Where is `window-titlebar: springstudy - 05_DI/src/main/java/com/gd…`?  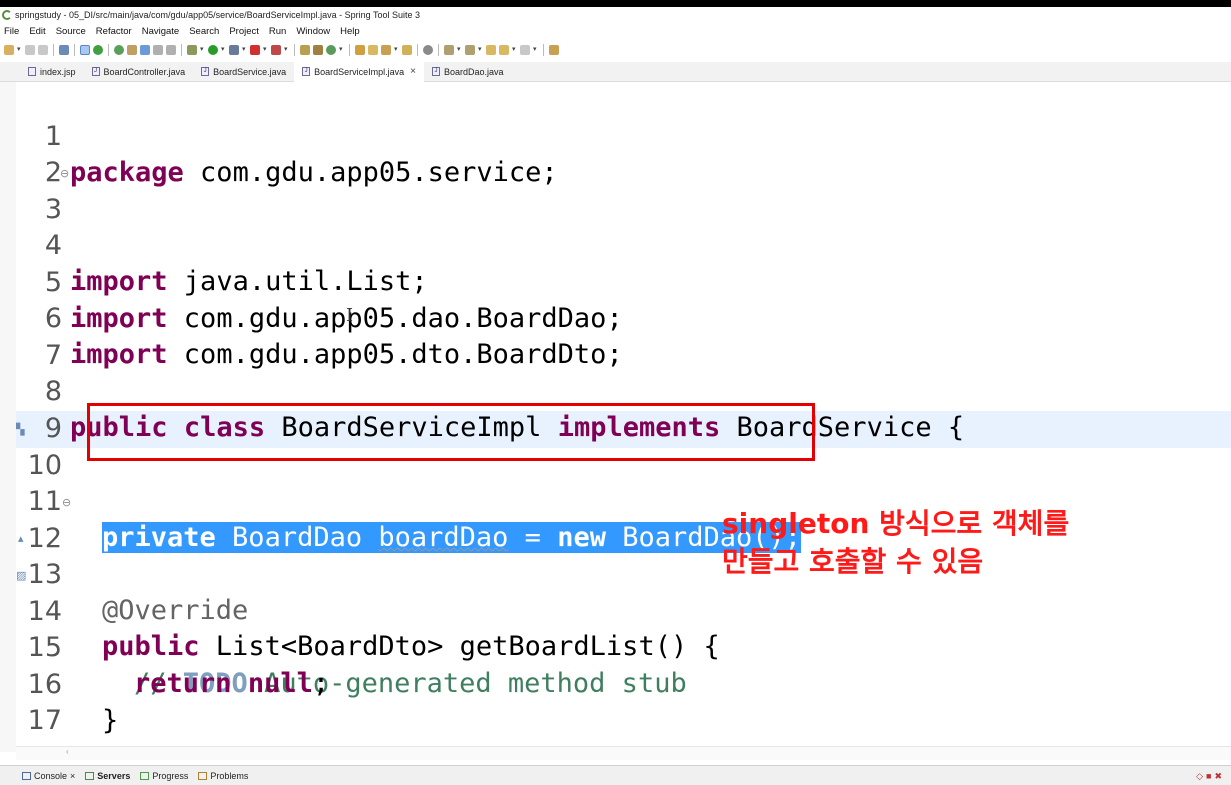 window-titlebar: springstudy - 05_DI/src/main/java/com/gd… is located at coordinates (615, 14).